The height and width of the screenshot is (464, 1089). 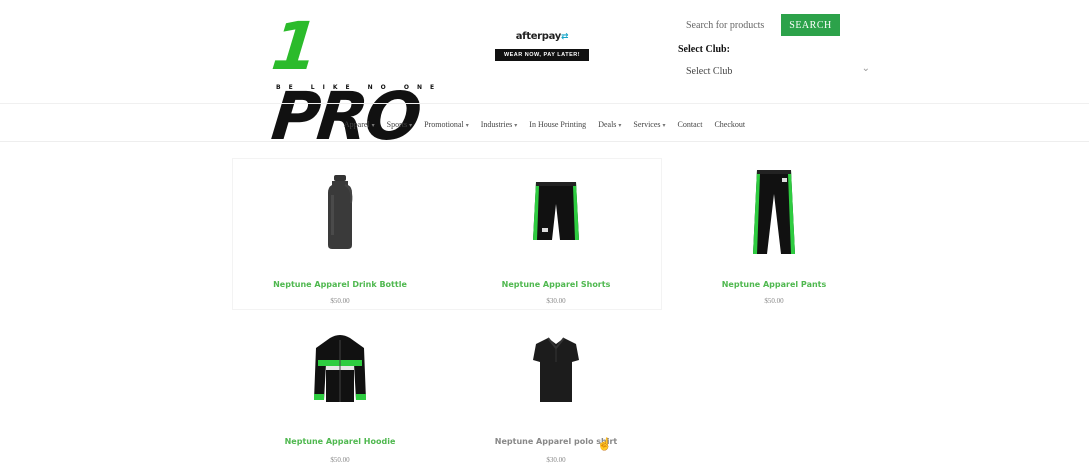 I want to click on nav-item-label: Promotional, so click(x=444, y=124).